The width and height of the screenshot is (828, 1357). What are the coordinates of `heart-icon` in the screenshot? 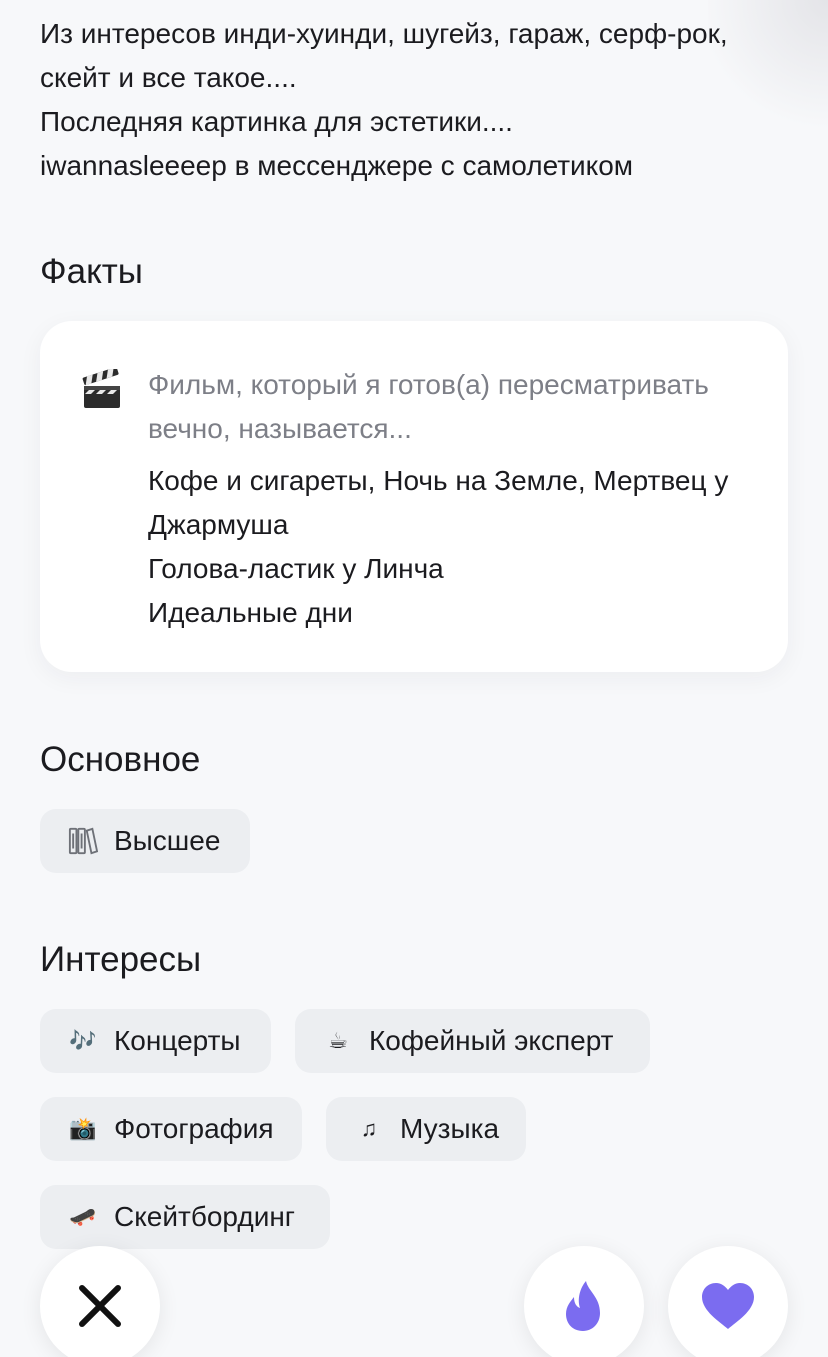 It's located at (728, 1306).